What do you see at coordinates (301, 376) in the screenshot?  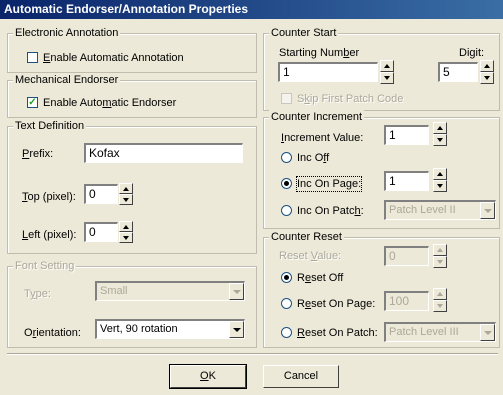 I see `cancel-button: Cancel` at bounding box center [301, 376].